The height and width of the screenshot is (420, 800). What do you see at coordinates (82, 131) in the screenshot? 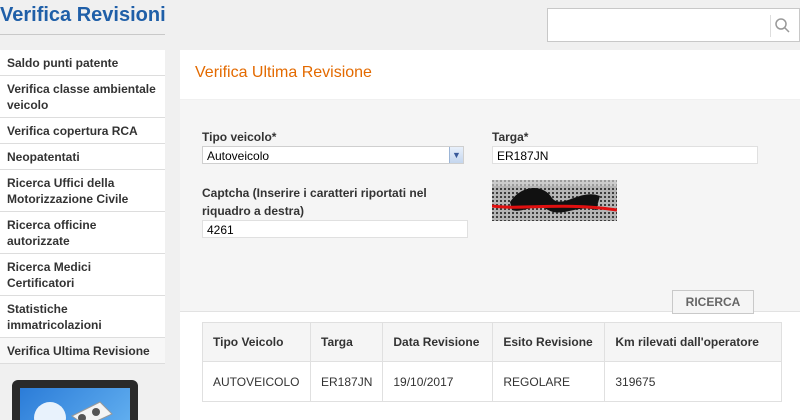
I see `sidebar-item-verifica-copertura-rca: Verifica copertura RCA` at bounding box center [82, 131].